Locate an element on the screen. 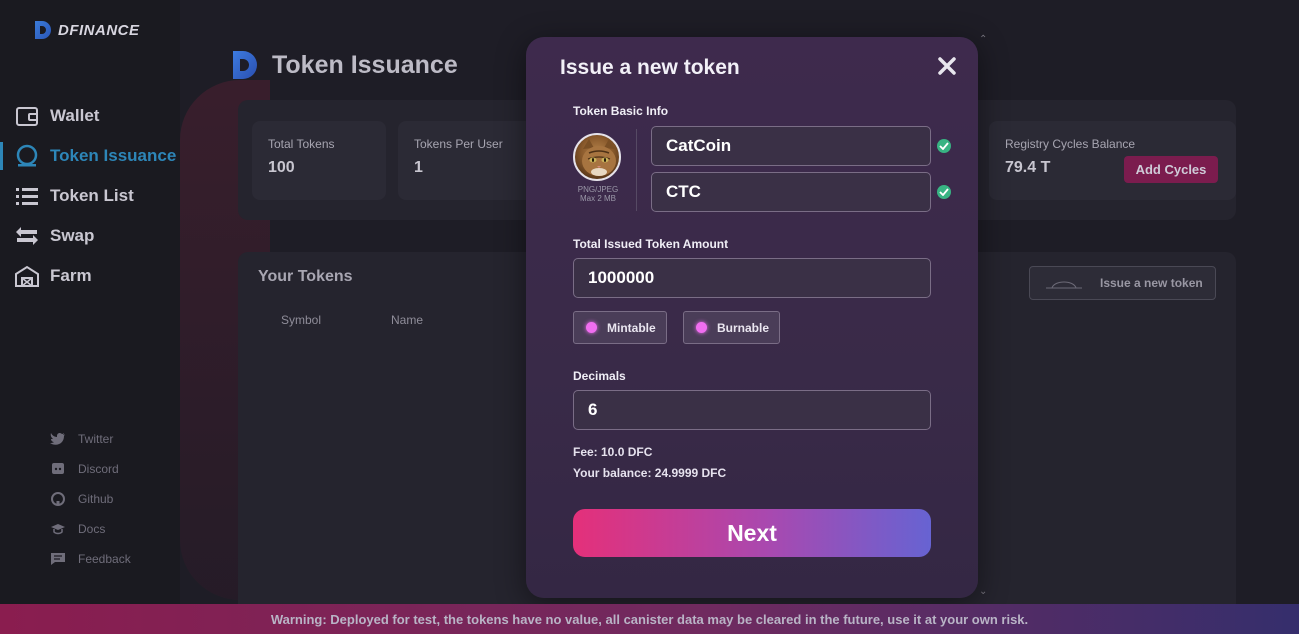 Image resolution: width=1299 pixels, height=634 pixels. social-label: Docs is located at coordinates (92, 529).